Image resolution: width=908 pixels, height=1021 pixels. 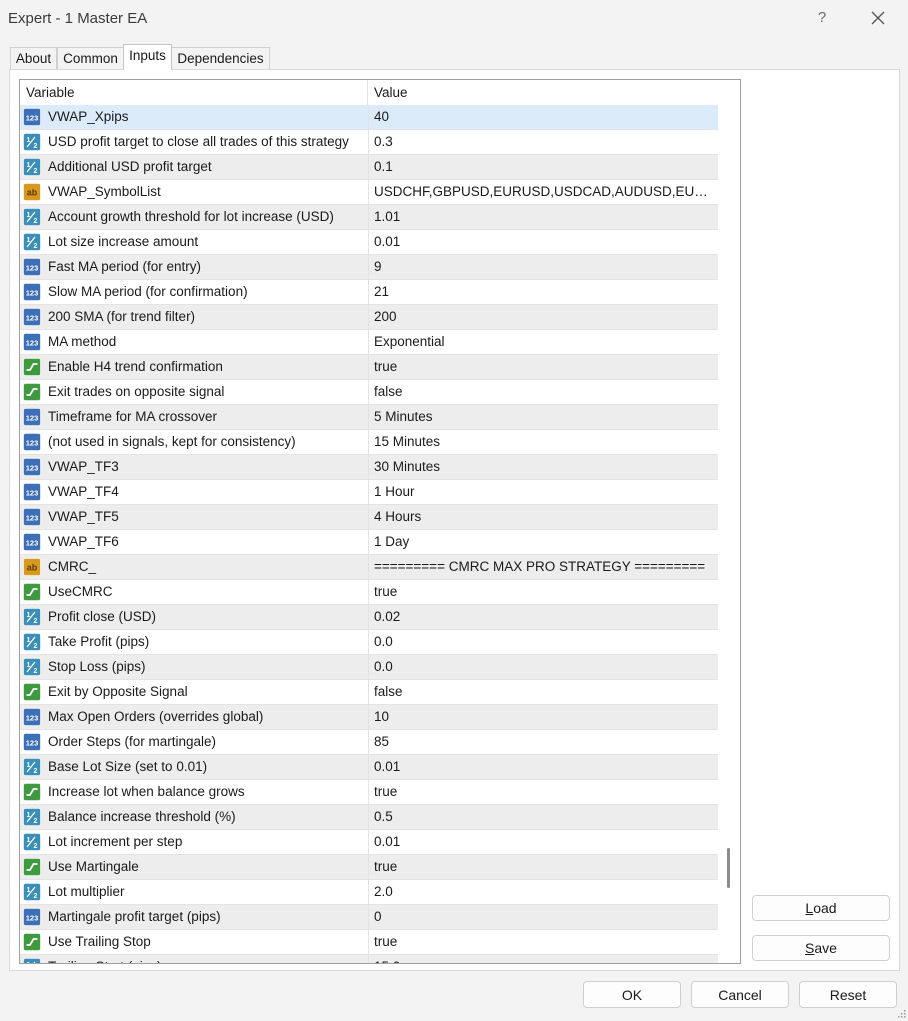 What do you see at coordinates (369, 517) in the screenshot?
I see `table-row: 123 VWAP_TF5 4 Hours` at bounding box center [369, 517].